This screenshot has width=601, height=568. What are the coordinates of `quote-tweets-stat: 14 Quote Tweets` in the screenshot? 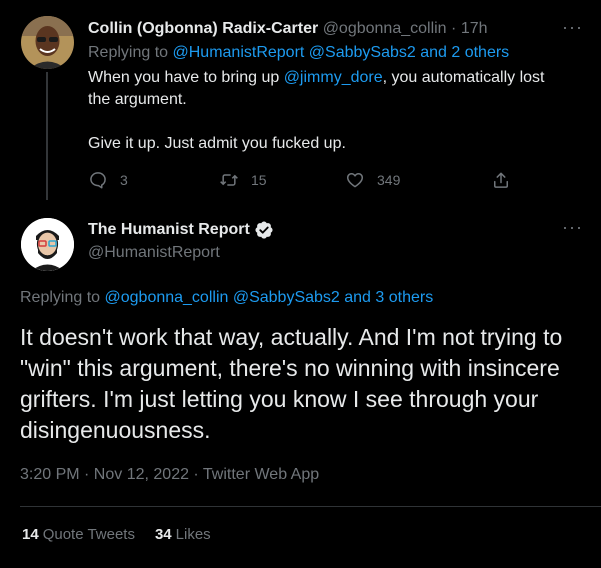 It's located at (78, 534).